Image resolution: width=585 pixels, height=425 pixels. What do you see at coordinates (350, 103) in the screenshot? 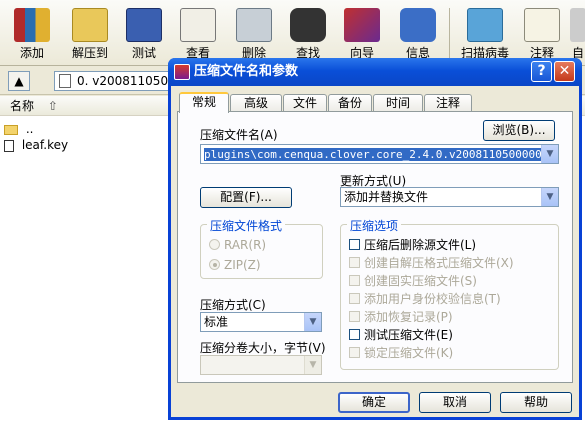
I see `tab-backup: 备份` at bounding box center [350, 103].